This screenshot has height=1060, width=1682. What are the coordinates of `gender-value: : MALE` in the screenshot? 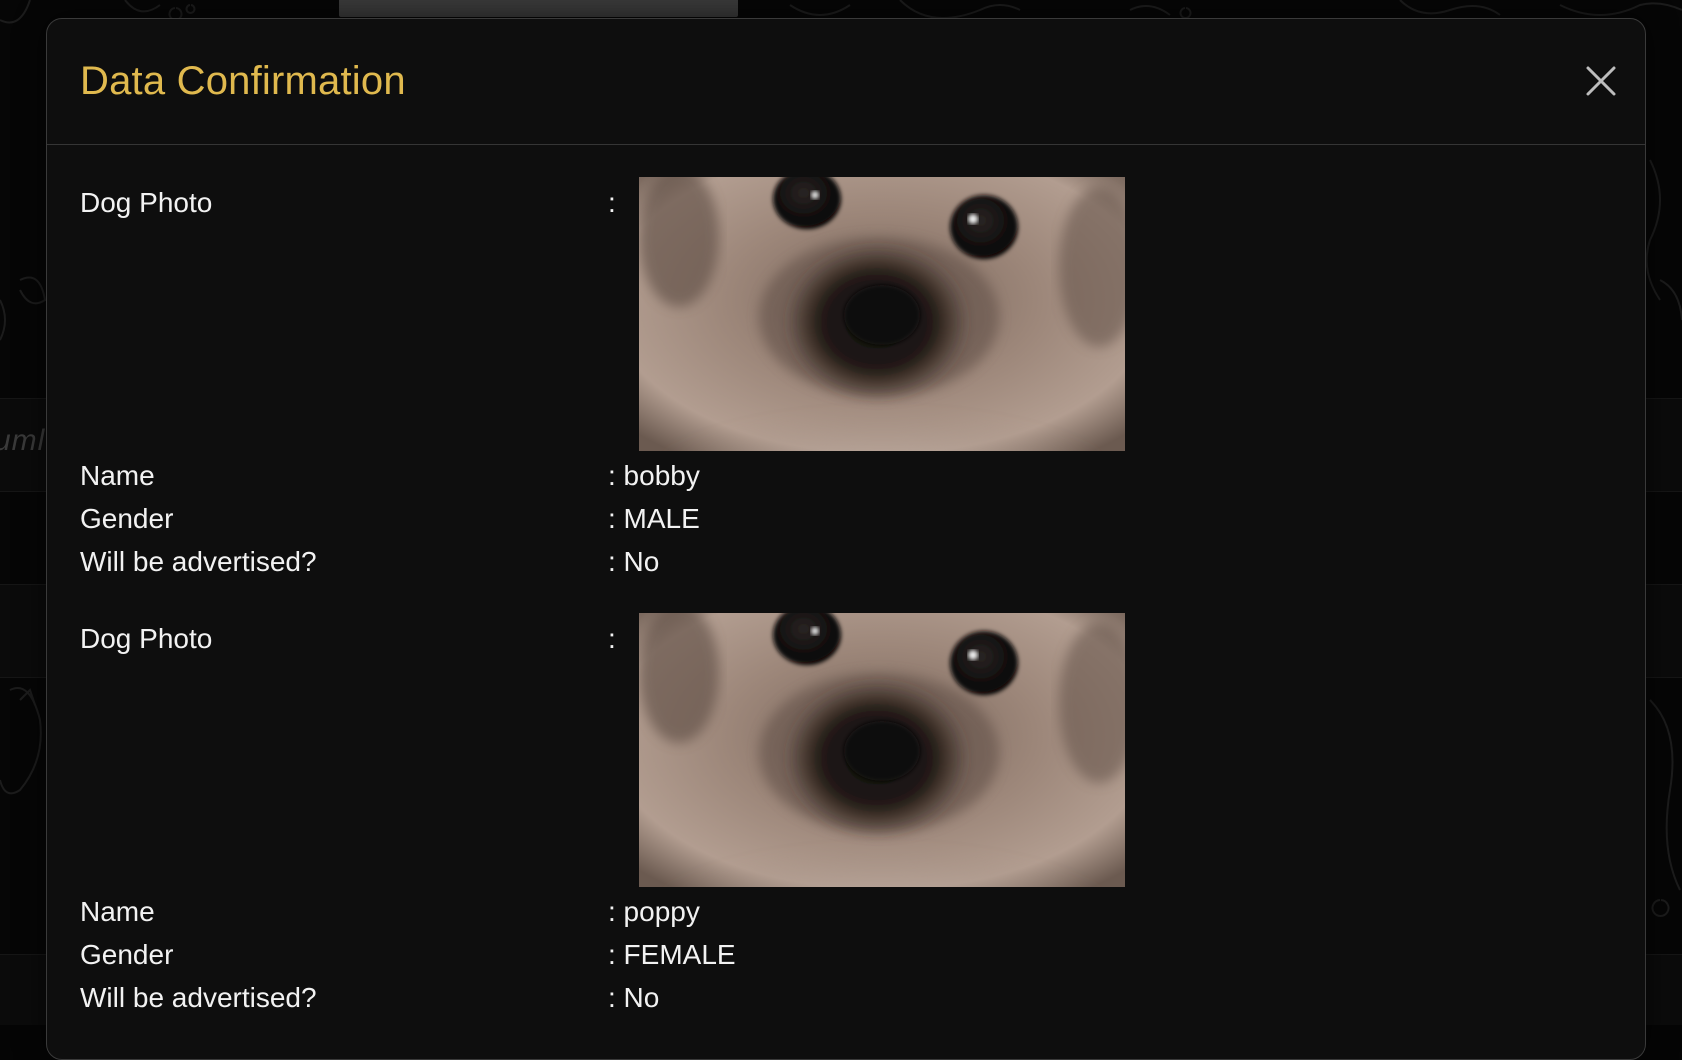 It's located at (654, 518).